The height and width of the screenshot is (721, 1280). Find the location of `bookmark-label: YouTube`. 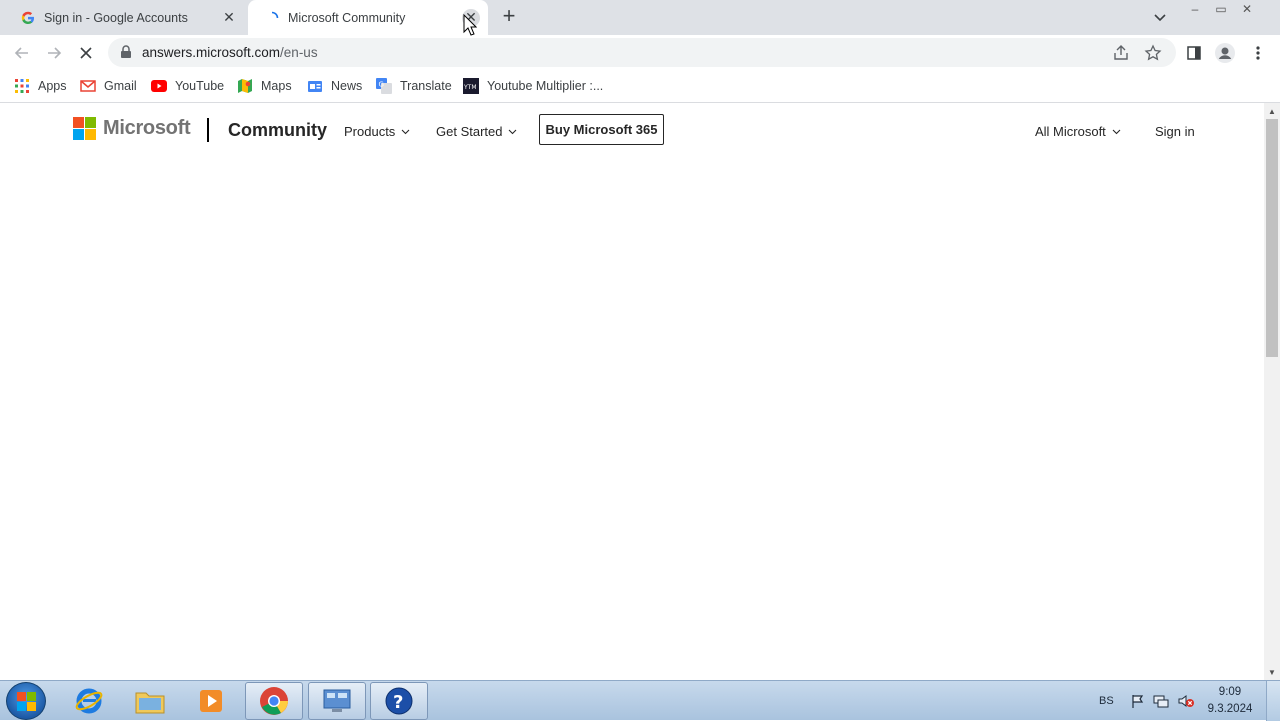

bookmark-label: YouTube is located at coordinates (200, 86).